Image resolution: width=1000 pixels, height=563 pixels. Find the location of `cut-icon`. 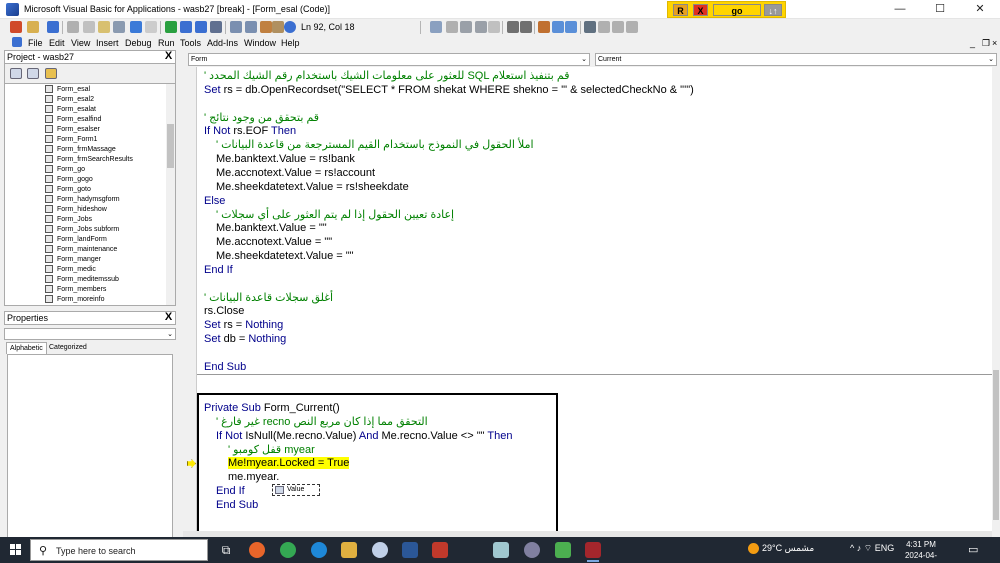

cut-icon is located at coordinates (73, 27).